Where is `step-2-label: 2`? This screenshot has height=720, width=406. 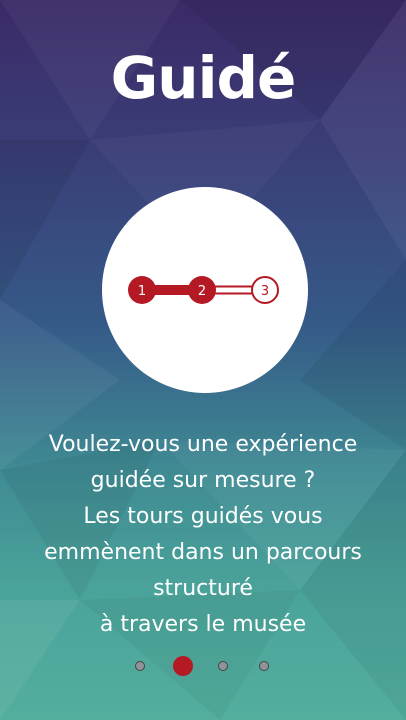 step-2-label: 2 is located at coordinates (202, 291).